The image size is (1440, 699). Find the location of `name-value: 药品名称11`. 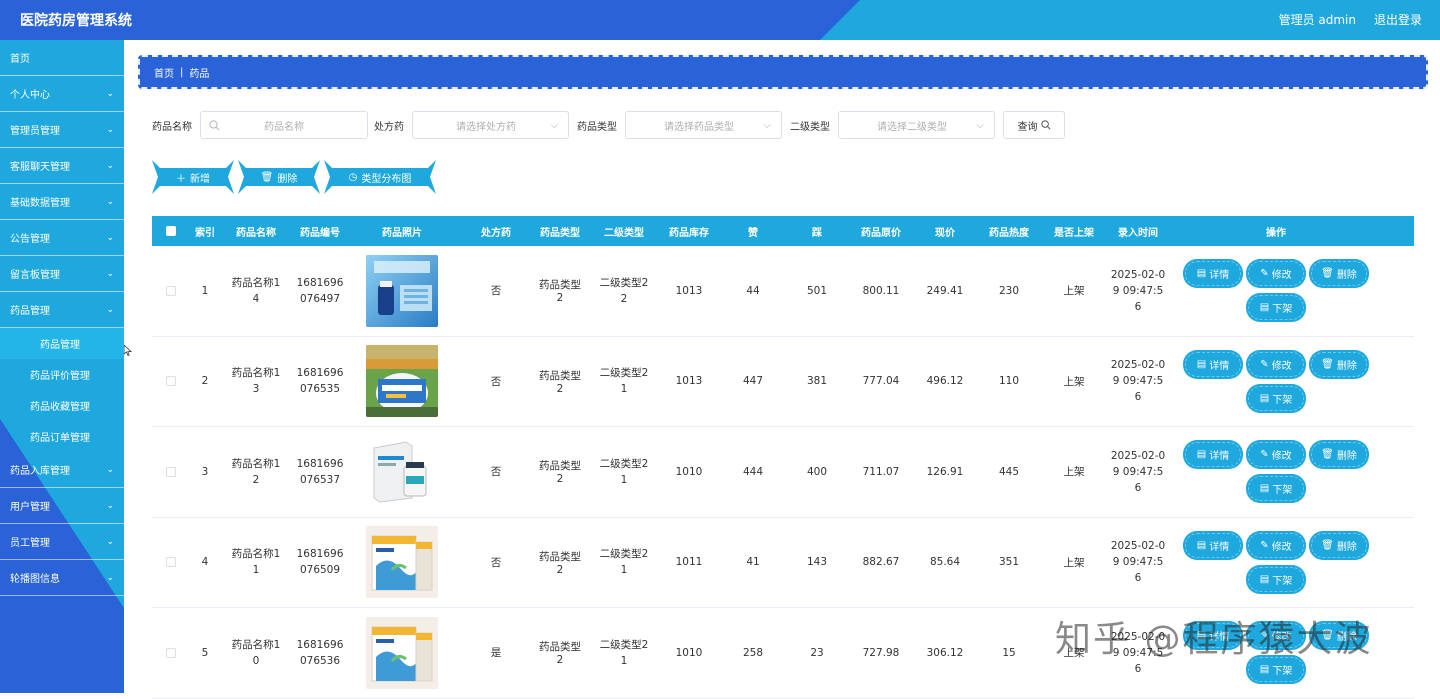

name-value: 药品名称11 is located at coordinates (256, 562).